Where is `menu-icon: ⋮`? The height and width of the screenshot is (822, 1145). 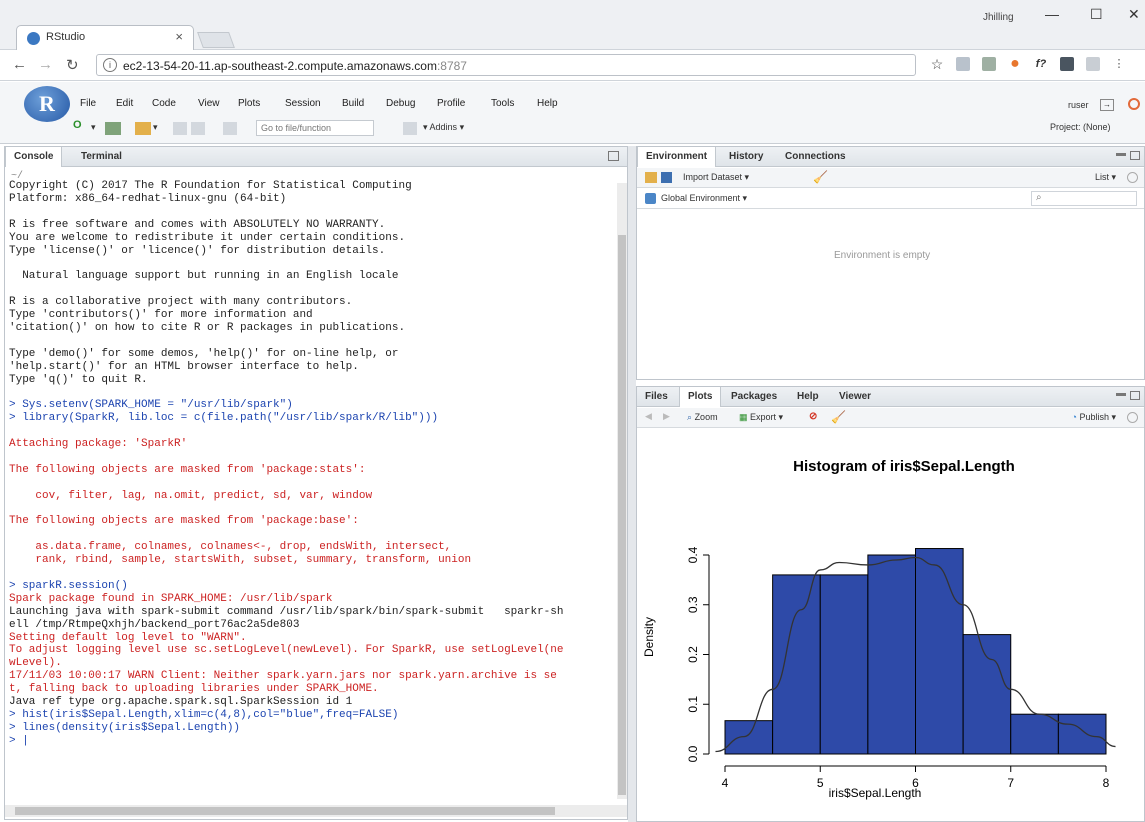
menu-icon: ⋮ is located at coordinates (1119, 64).